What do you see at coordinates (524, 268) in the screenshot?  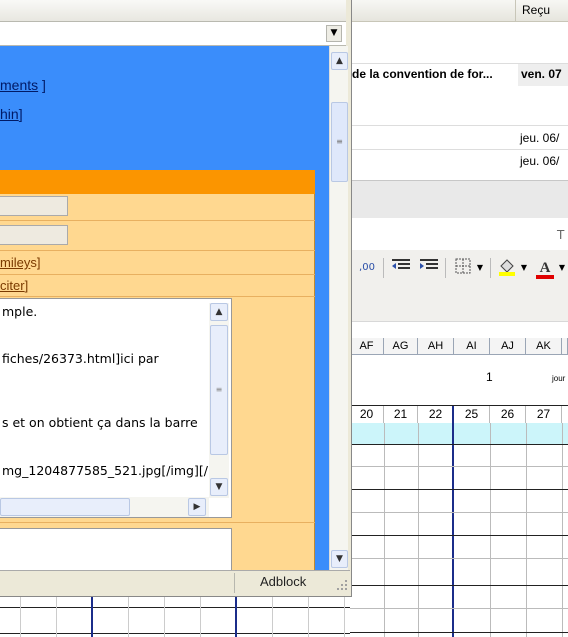 I see `fill-color-dropdown-icon: ▼` at bounding box center [524, 268].